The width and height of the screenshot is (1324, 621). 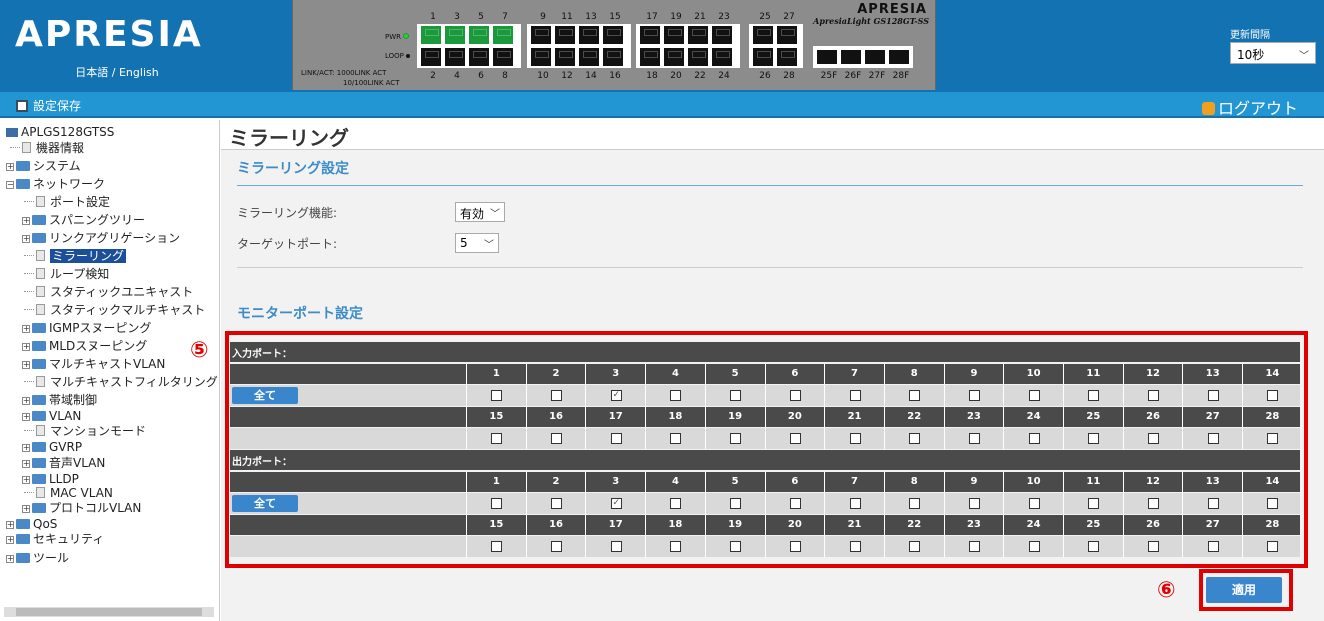 What do you see at coordinates (67, 202) in the screenshot?
I see `sidebar-item: ポート設定` at bounding box center [67, 202].